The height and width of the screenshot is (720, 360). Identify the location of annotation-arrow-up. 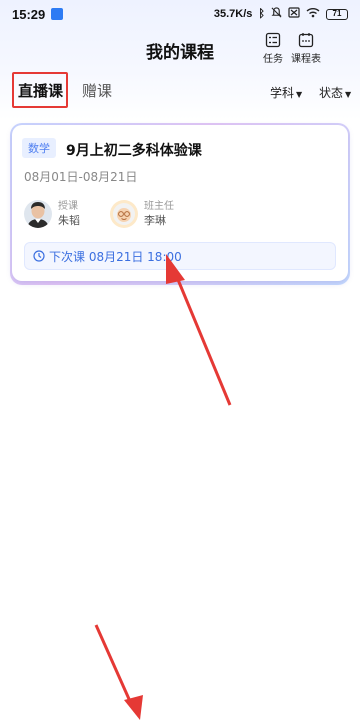
(199, 330).